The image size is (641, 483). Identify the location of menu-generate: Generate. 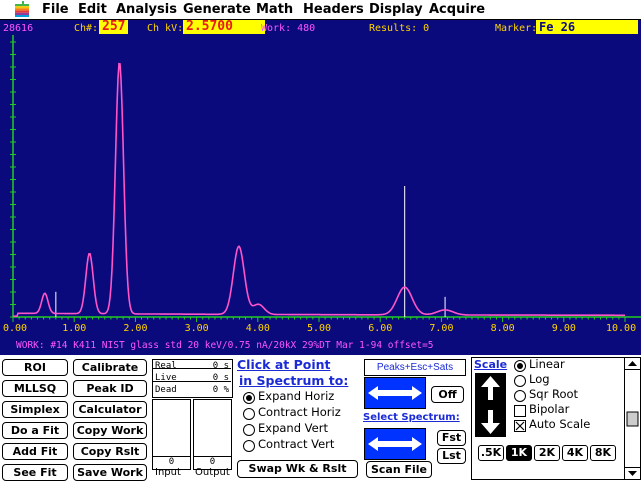
(217, 9).